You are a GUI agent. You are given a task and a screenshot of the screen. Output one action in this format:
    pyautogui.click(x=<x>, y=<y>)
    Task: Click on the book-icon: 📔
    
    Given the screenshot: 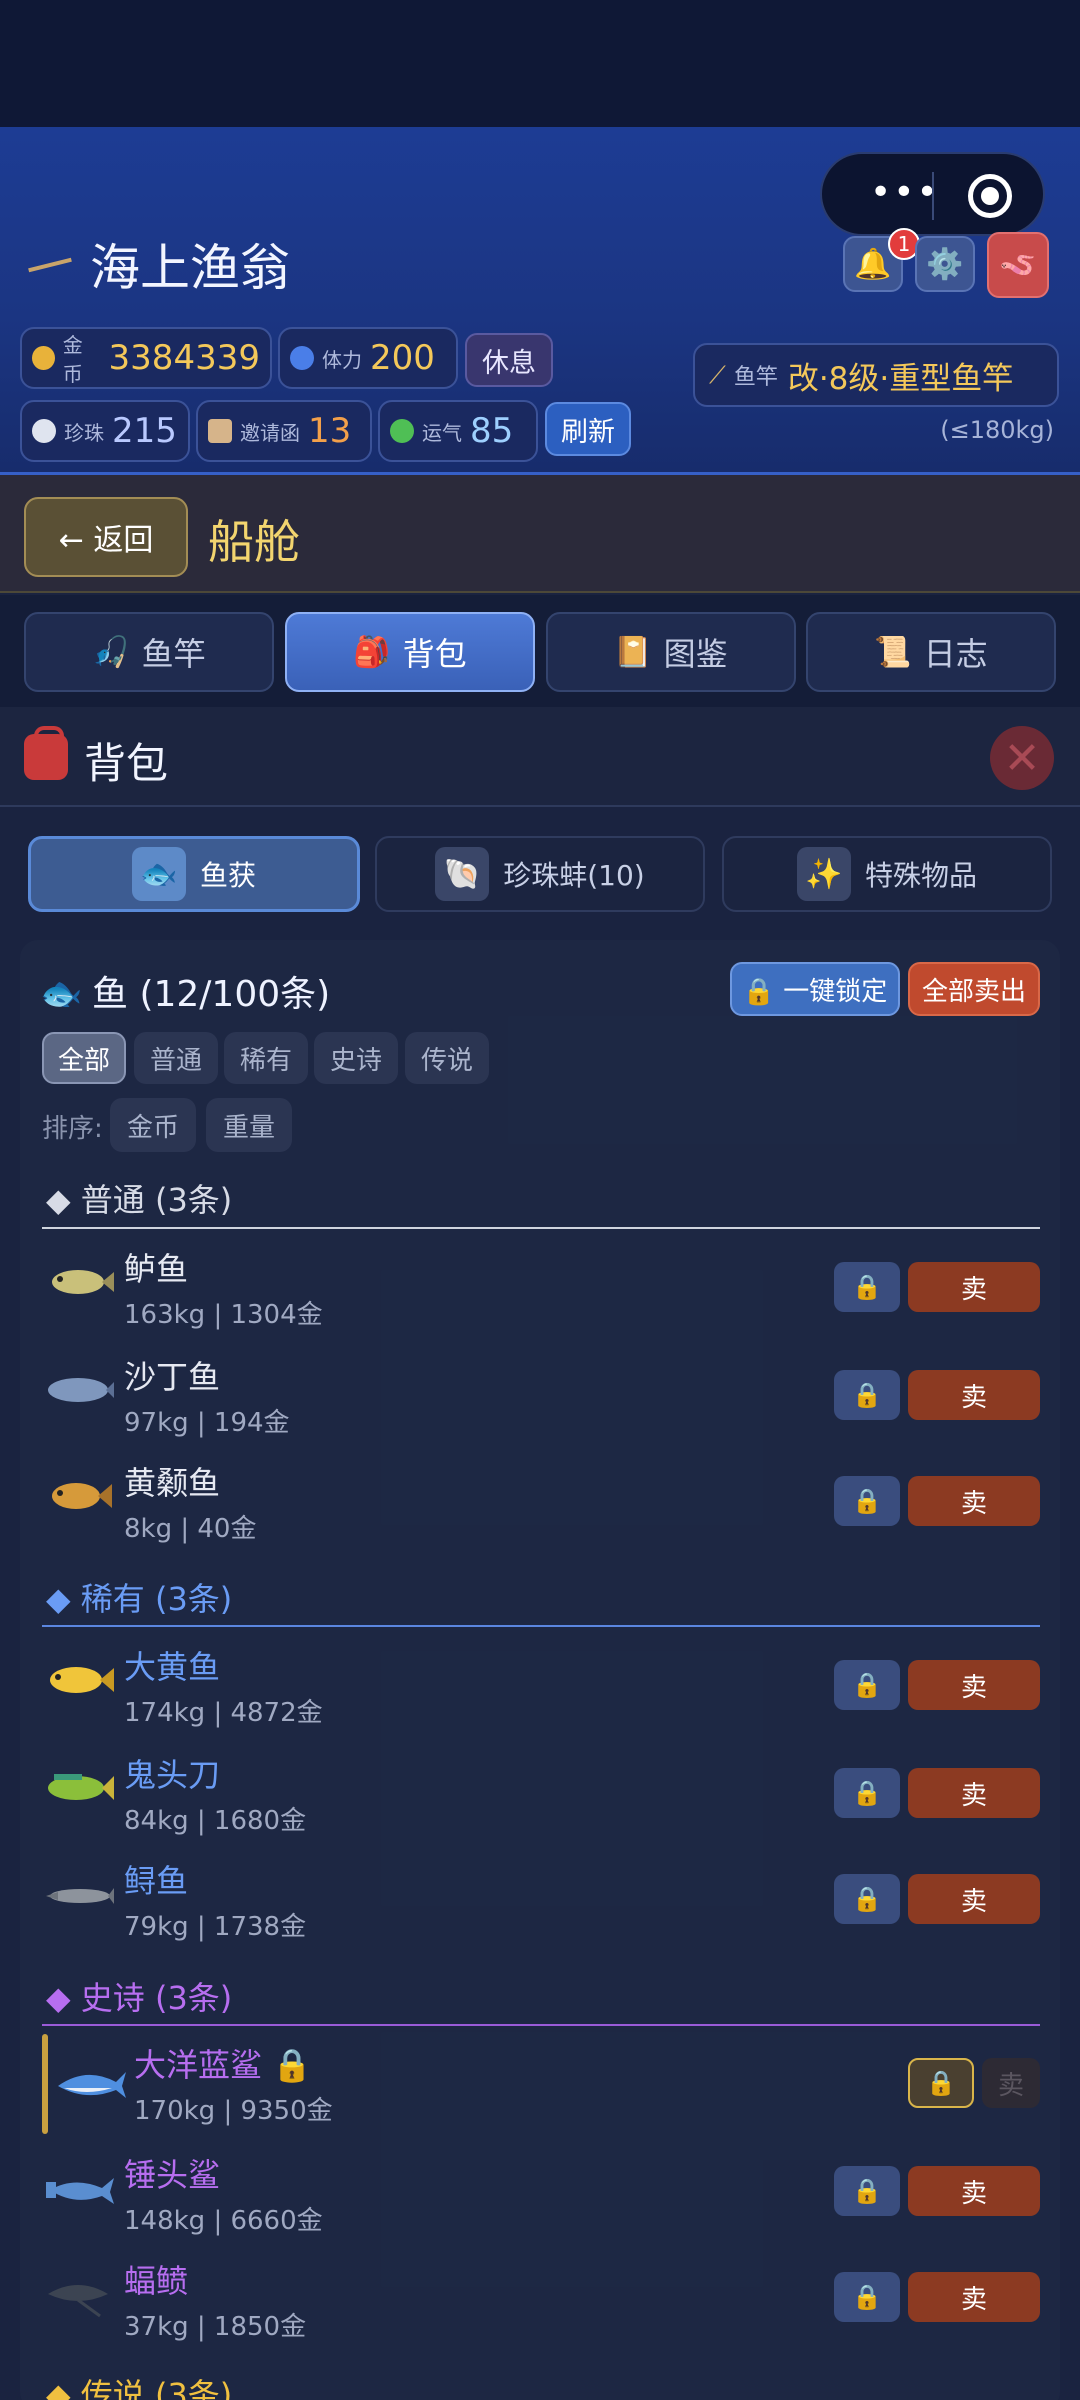 What is the action you would take?
    pyautogui.click(x=633, y=652)
    